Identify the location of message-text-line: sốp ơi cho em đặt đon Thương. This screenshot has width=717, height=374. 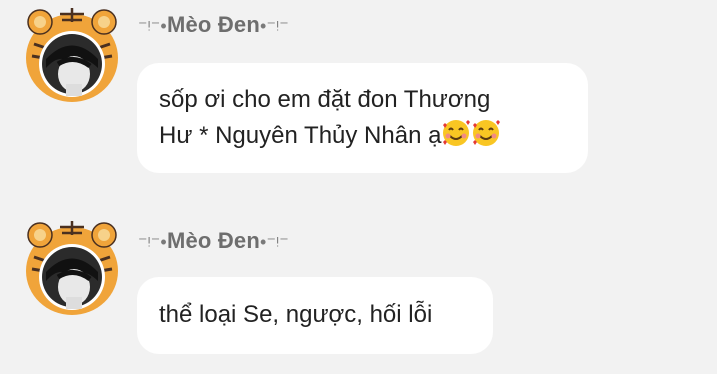
(325, 99).